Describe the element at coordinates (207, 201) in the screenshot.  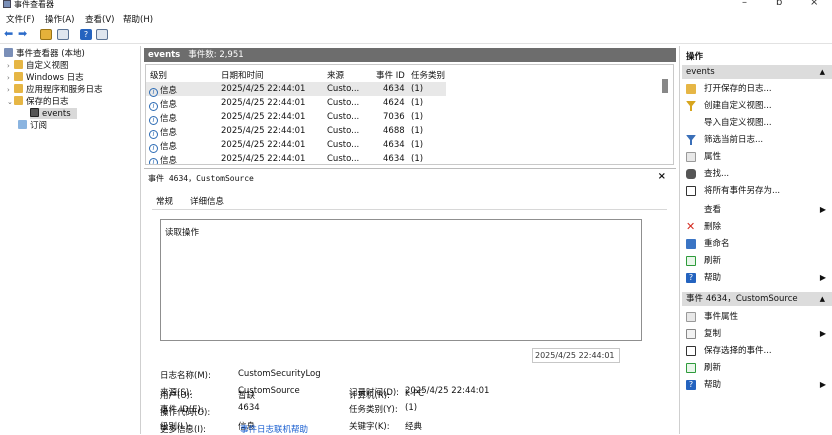
I see `tab-details: 详细信息` at that location.